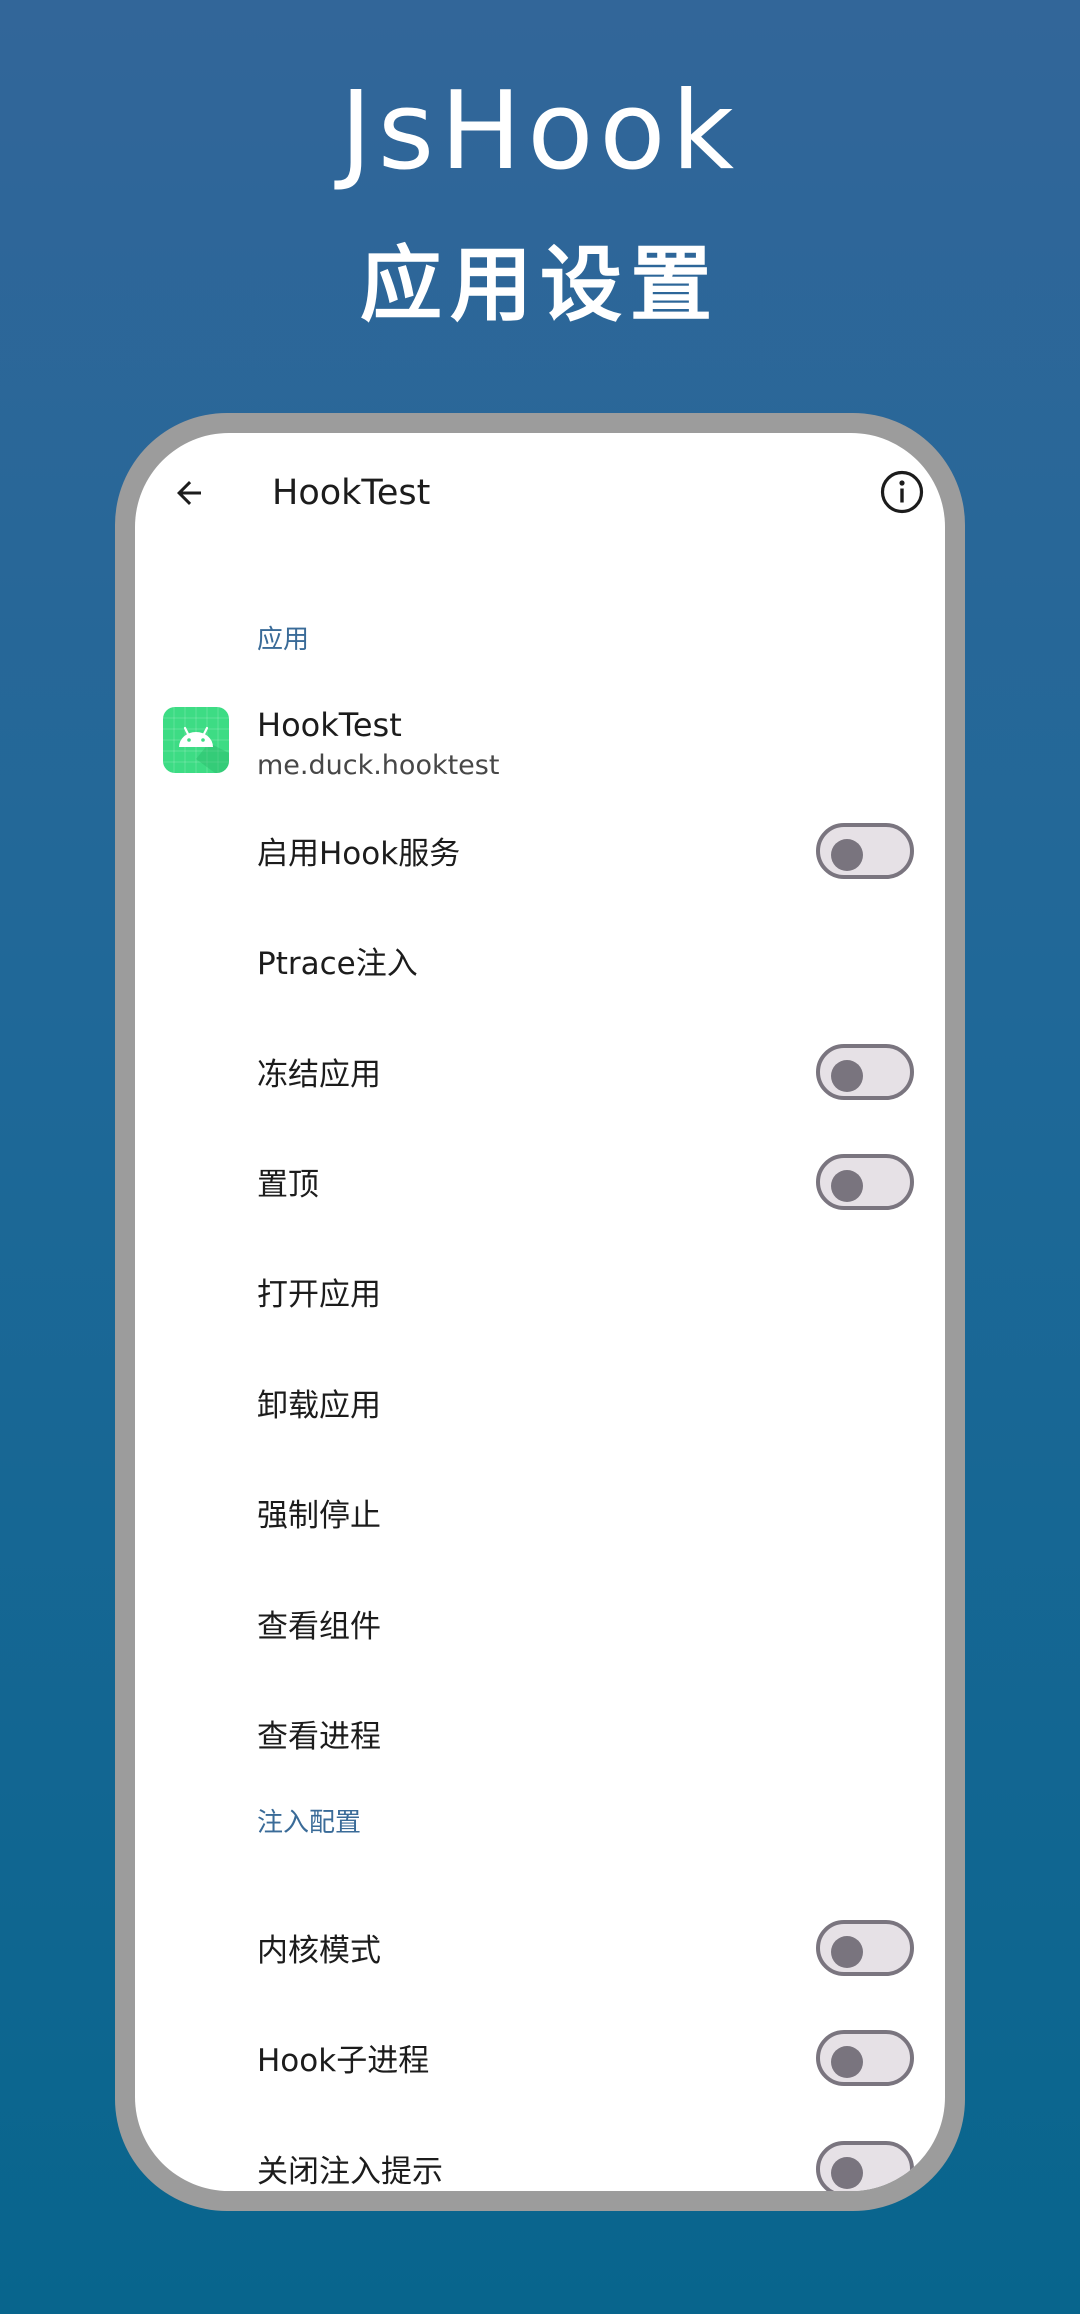 This screenshot has width=1080, height=2314. Describe the element at coordinates (539, 285) in the screenshot. I see `promo-subtitle: 应用设置` at that location.